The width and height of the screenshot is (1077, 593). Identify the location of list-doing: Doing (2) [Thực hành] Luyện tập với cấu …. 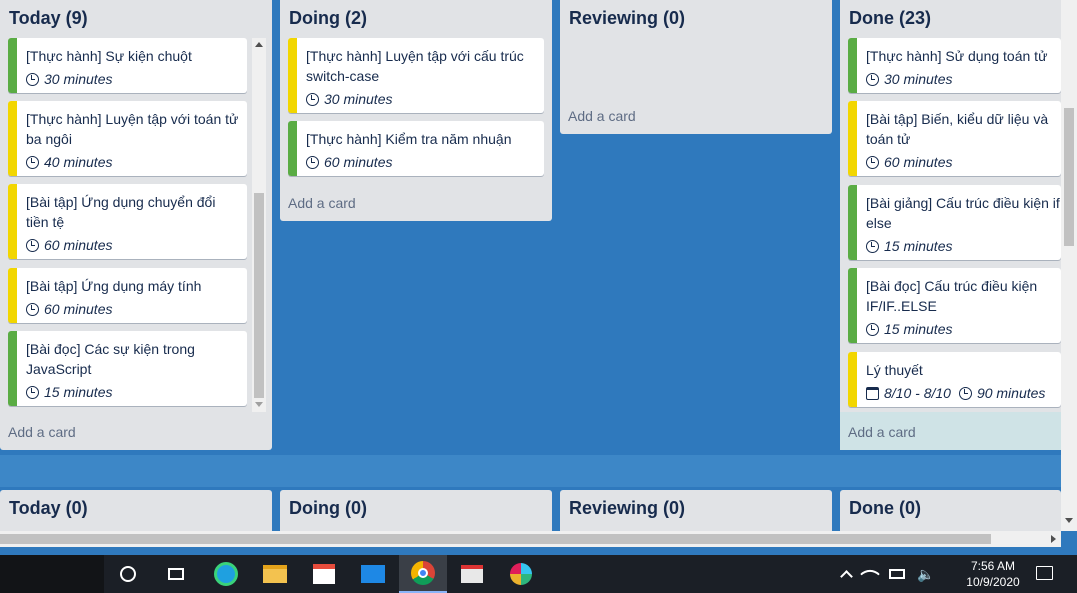
(416, 110).